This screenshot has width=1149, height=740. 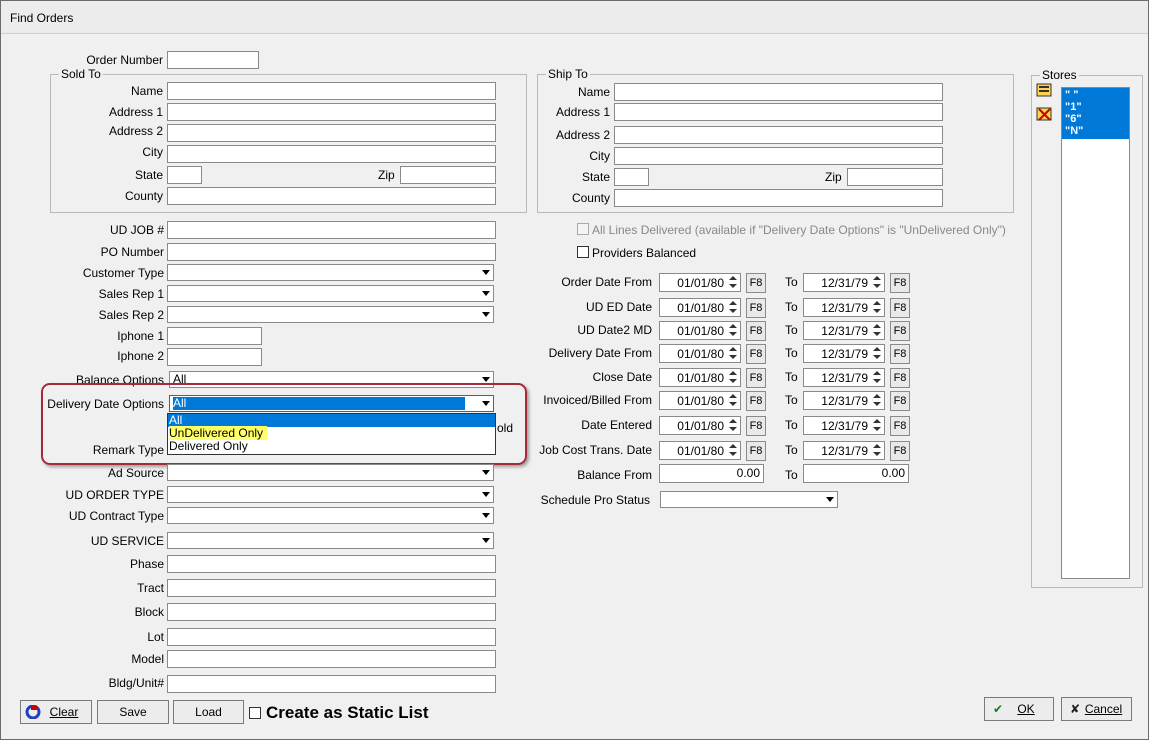 I want to click on ad-source-dropdown, so click(x=330, y=472).